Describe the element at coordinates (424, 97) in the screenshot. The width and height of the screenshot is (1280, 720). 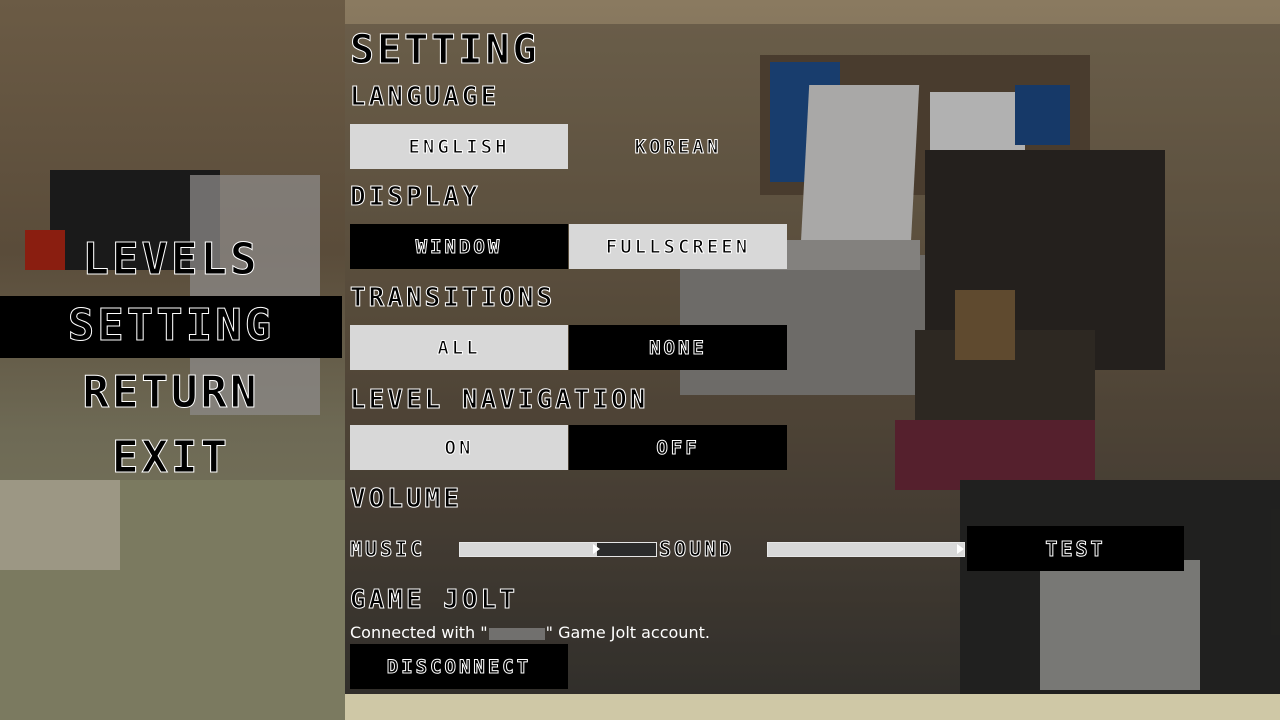
I see `language-heading: LANGUAGE` at that location.